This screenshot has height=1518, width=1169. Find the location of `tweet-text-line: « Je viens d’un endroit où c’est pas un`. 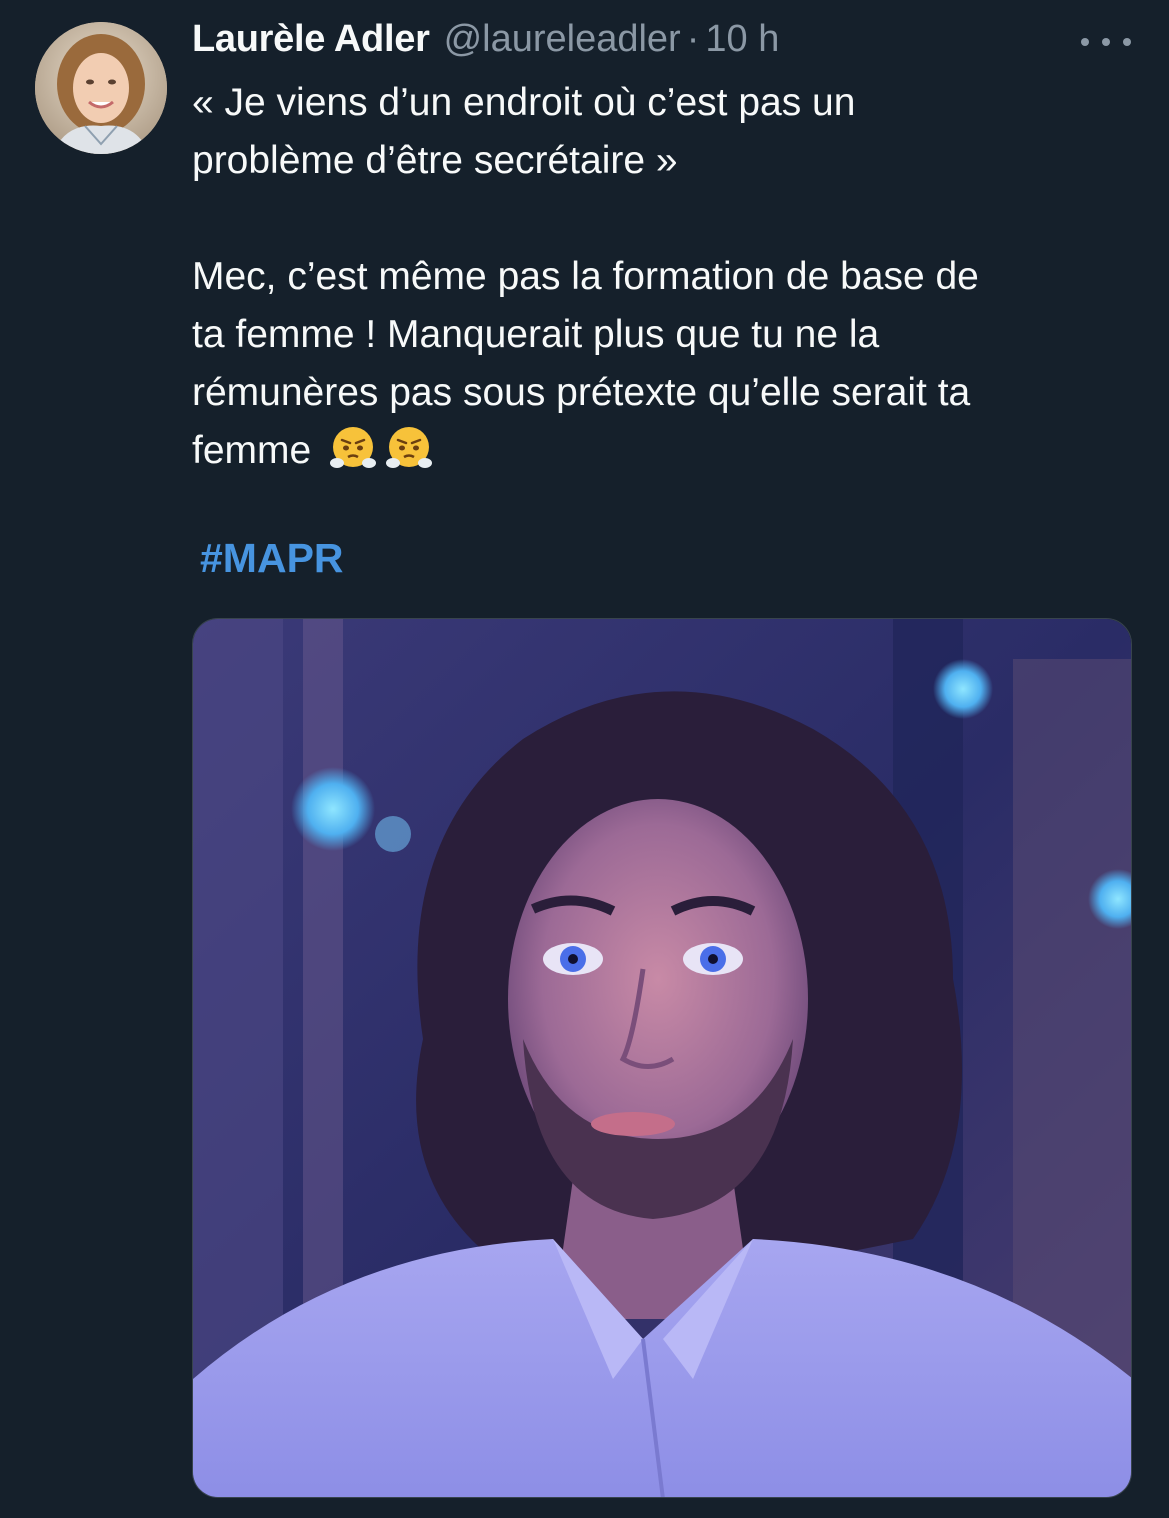

tweet-text-line: « Je viens d’un endroit où c’est pas un is located at coordinates (524, 102).